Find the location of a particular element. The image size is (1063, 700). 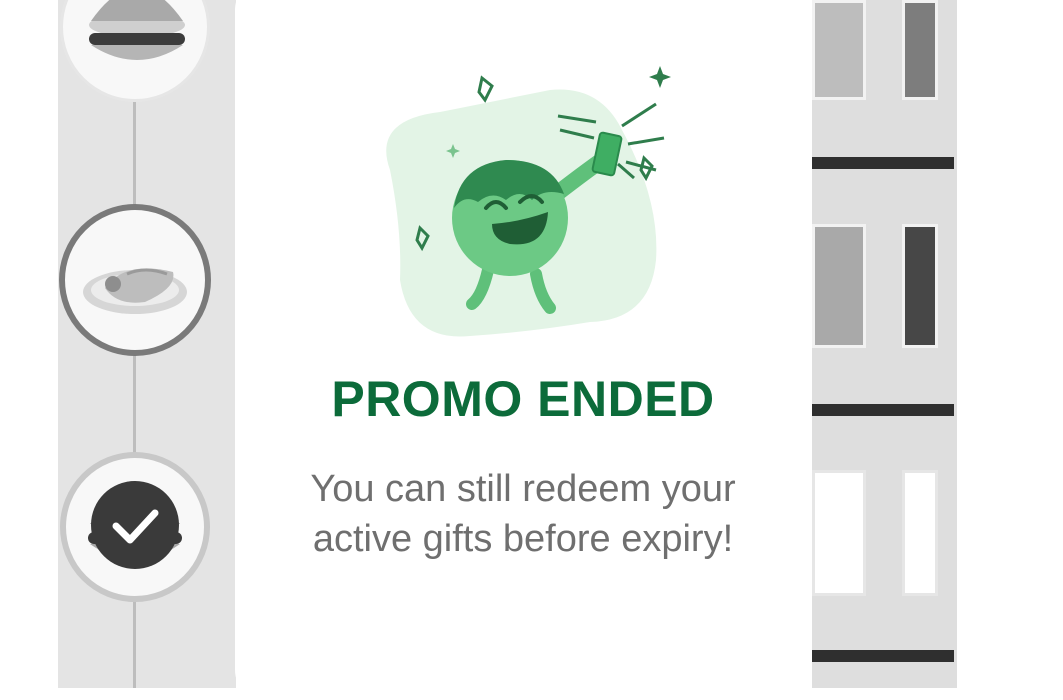

chicken-plate-icon is located at coordinates (135, 291).